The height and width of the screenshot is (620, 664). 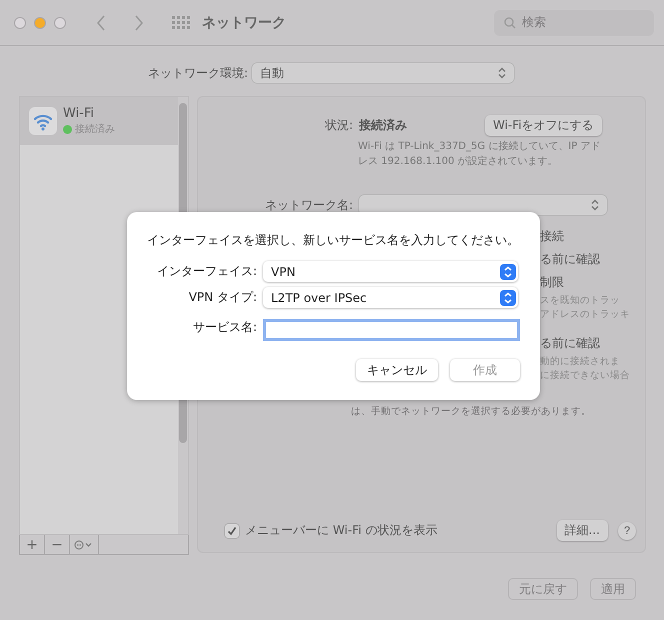 What do you see at coordinates (20, 22) in the screenshot?
I see `close-button` at bounding box center [20, 22].